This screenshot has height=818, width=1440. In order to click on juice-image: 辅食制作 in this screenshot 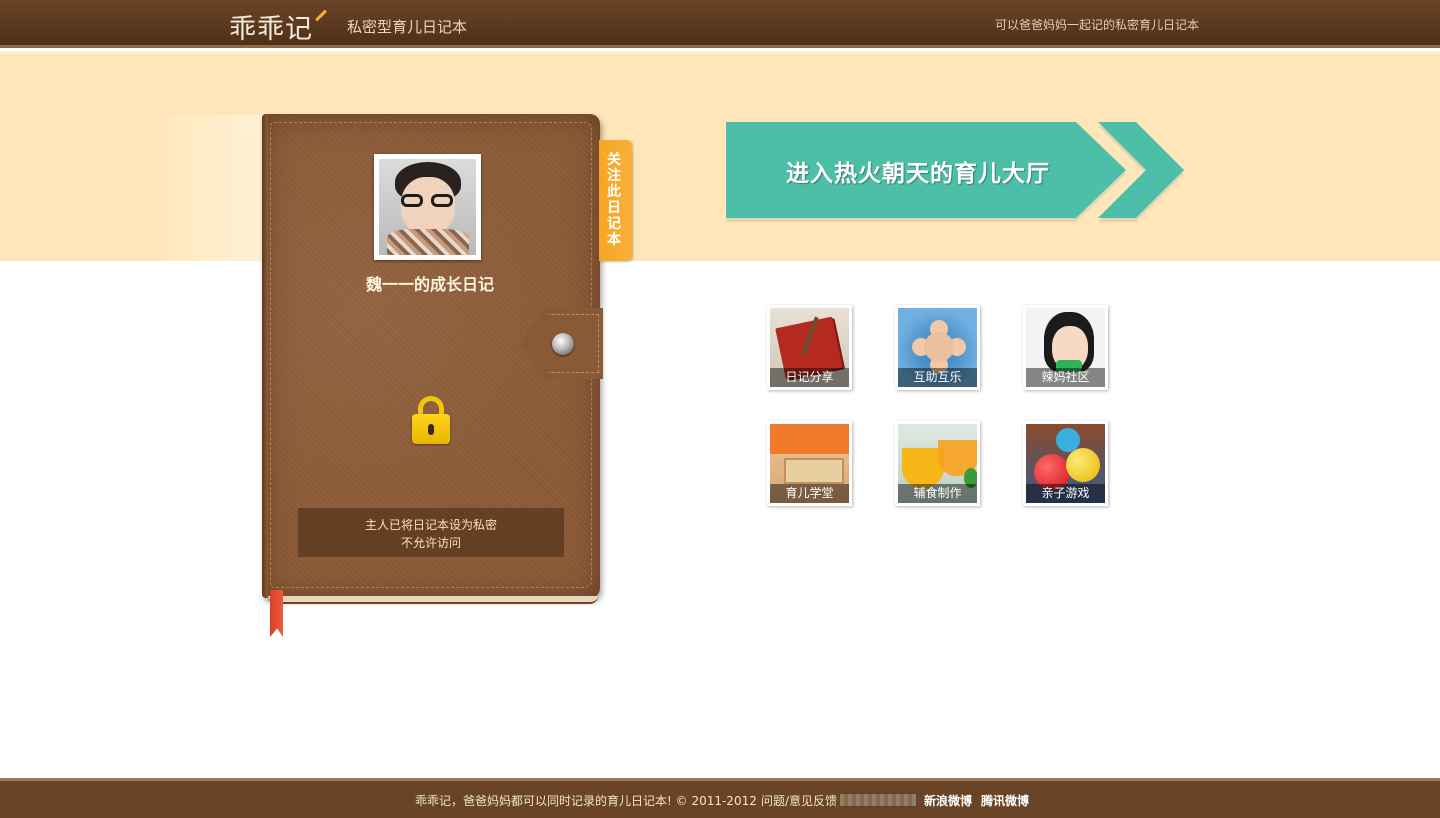, I will do `click(937, 463)`.